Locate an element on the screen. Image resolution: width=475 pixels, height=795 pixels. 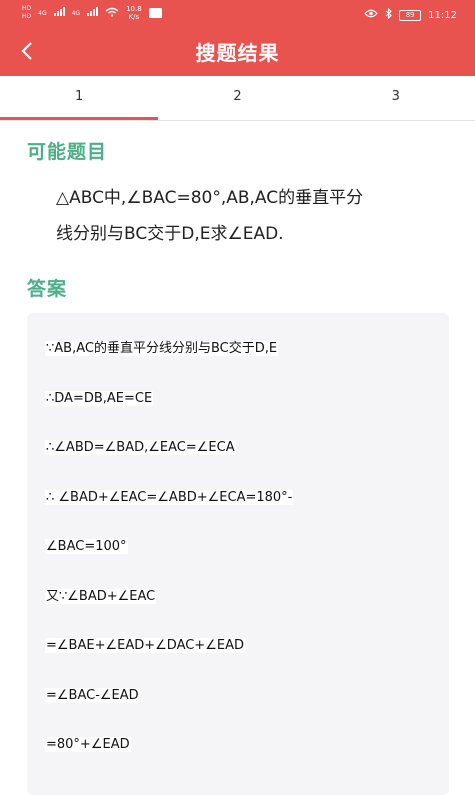
answer-section-title: 答案 is located at coordinates (47, 289).